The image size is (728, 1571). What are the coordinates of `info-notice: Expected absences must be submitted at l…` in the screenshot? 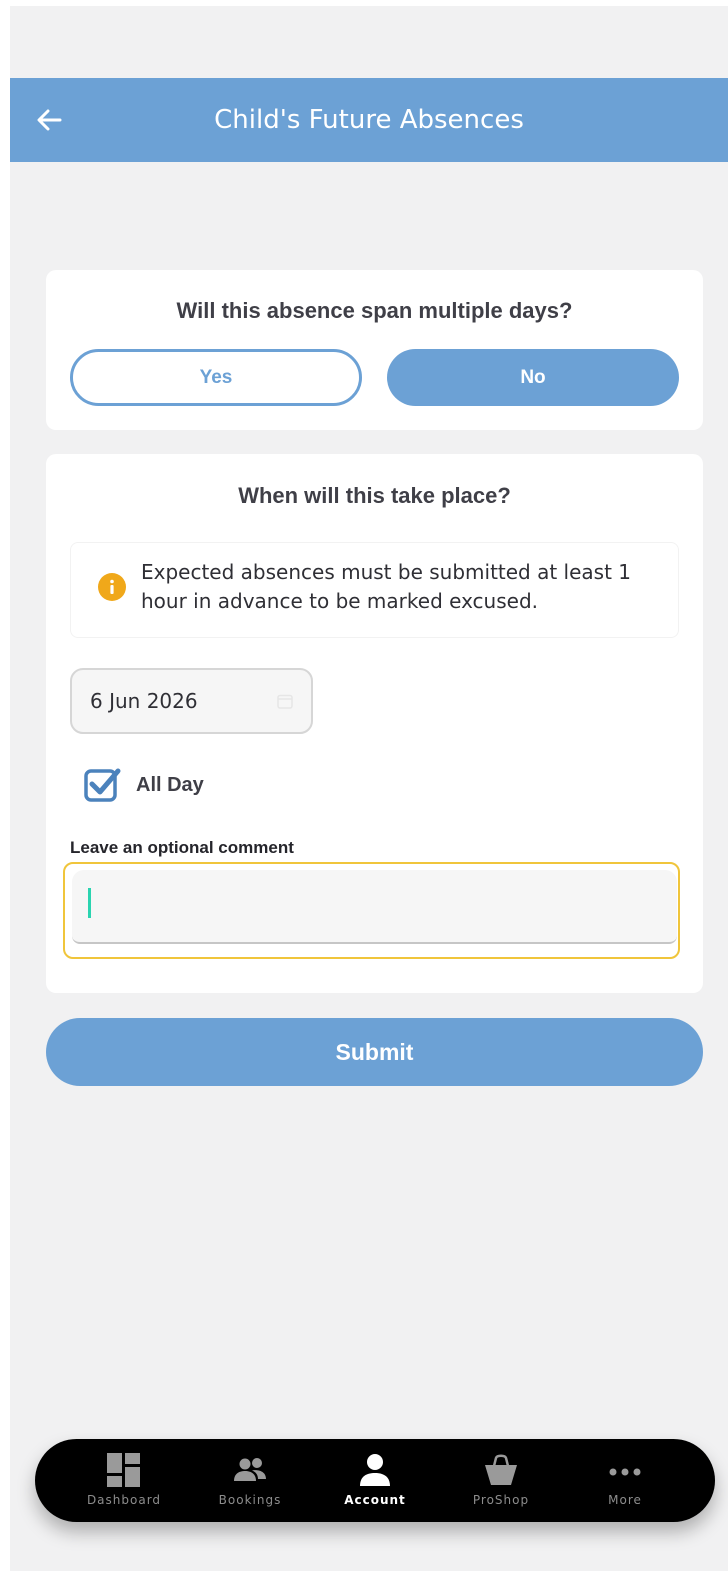 It's located at (374, 590).